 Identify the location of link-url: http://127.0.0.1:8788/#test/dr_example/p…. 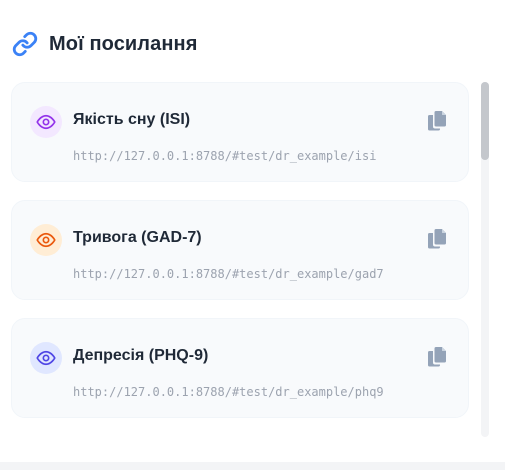
(228, 392).